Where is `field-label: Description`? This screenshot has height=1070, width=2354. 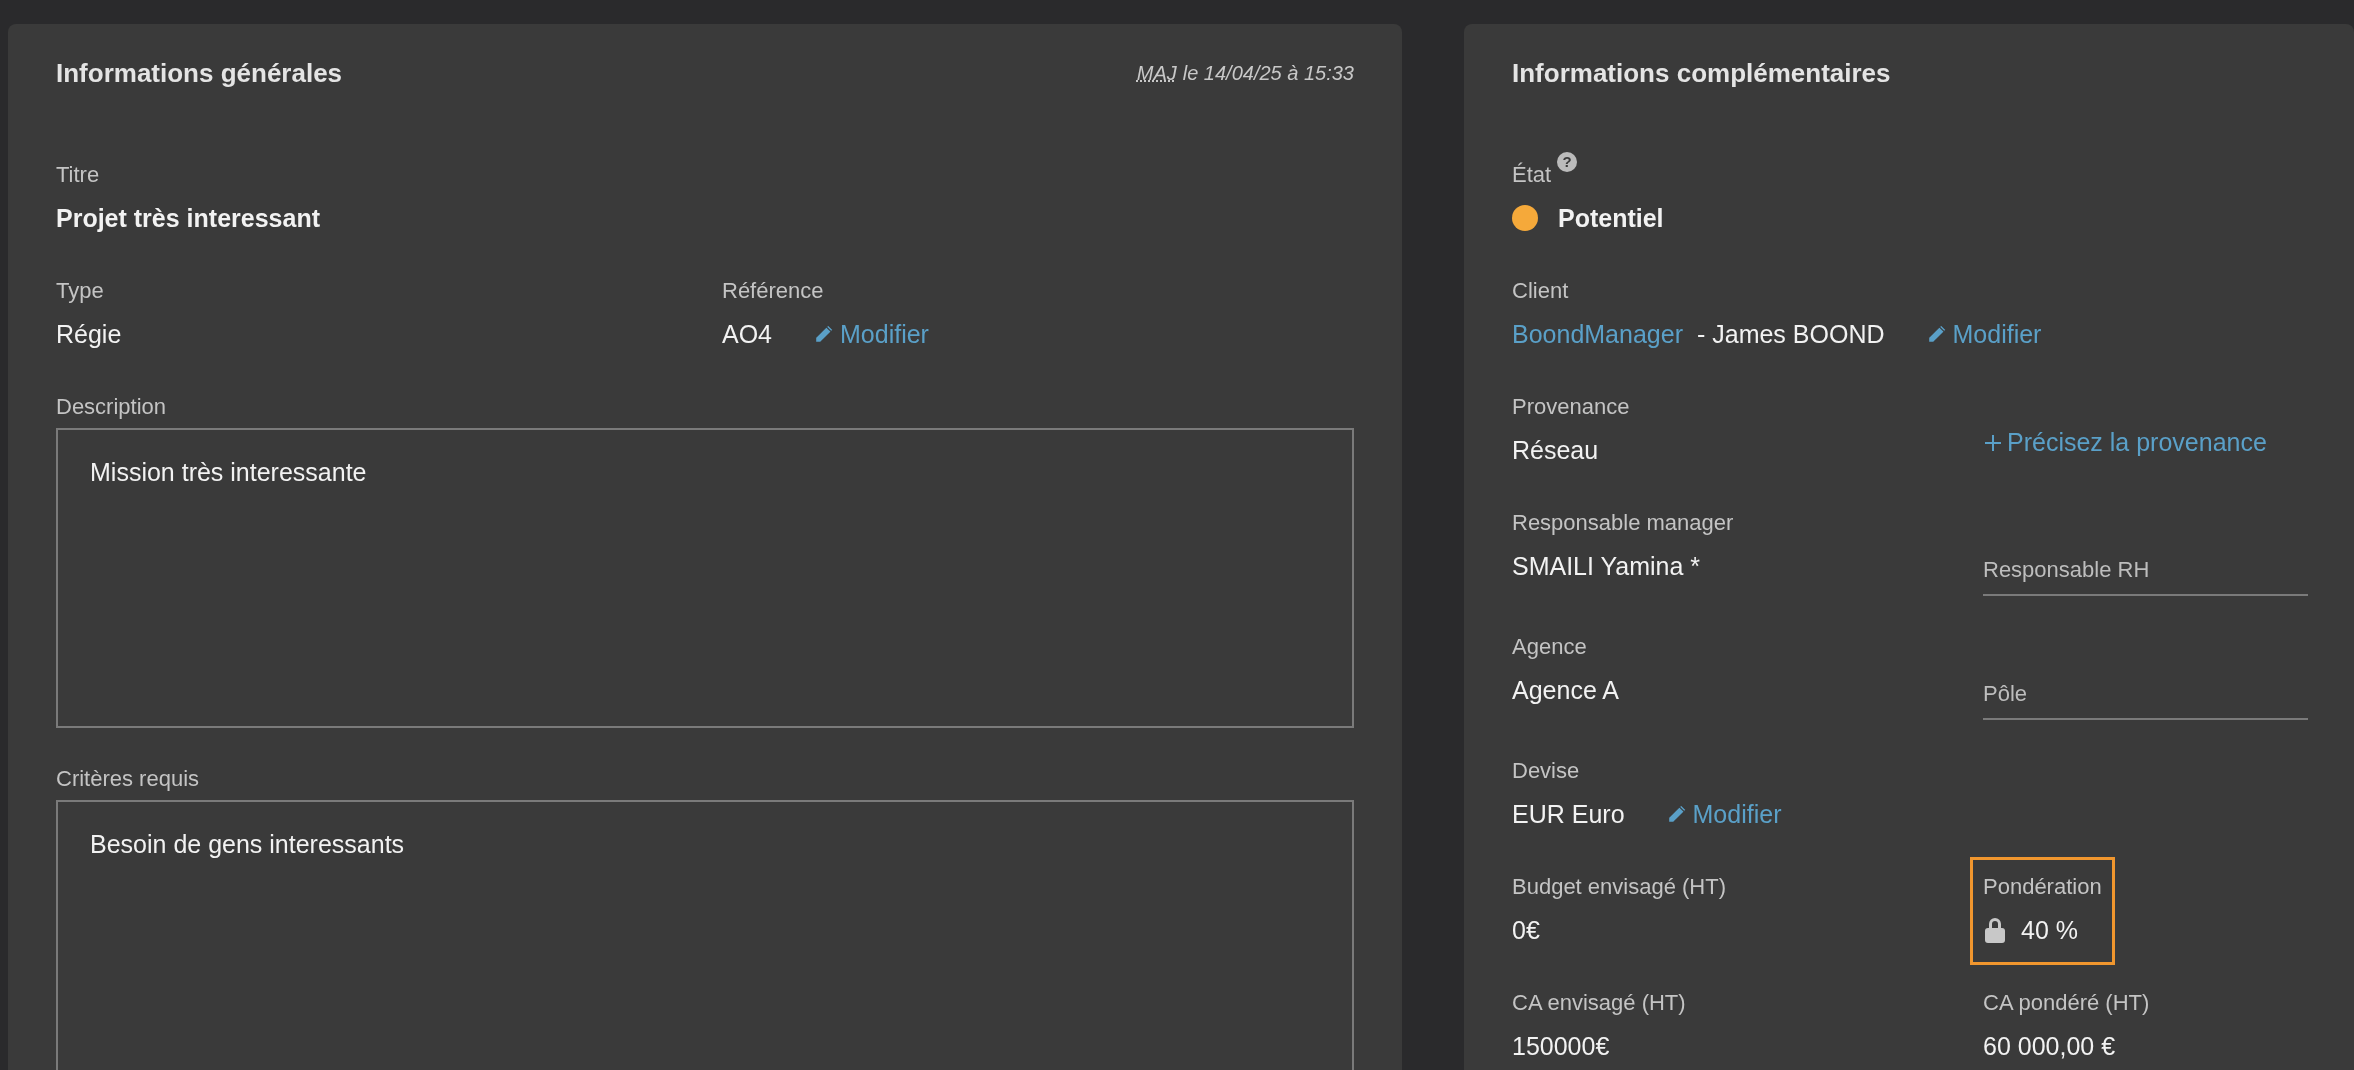 field-label: Description is located at coordinates (111, 407).